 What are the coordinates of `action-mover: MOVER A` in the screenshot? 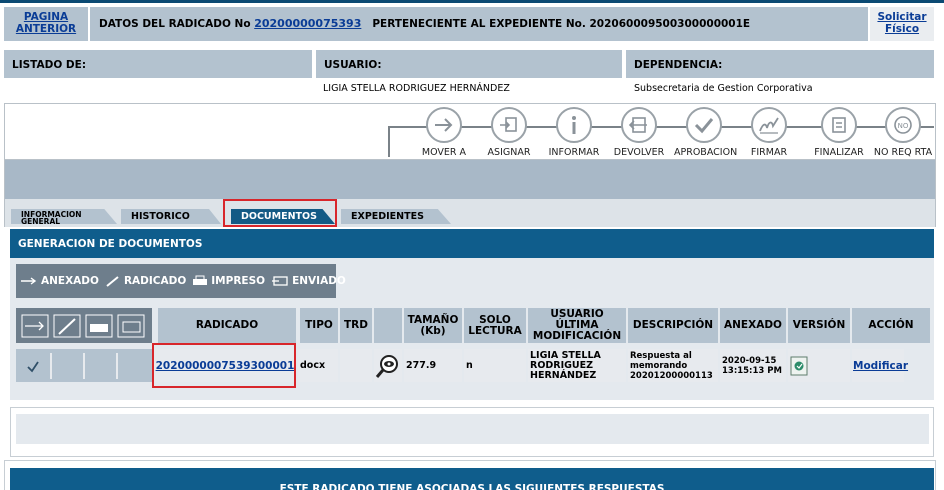 It's located at (444, 132).